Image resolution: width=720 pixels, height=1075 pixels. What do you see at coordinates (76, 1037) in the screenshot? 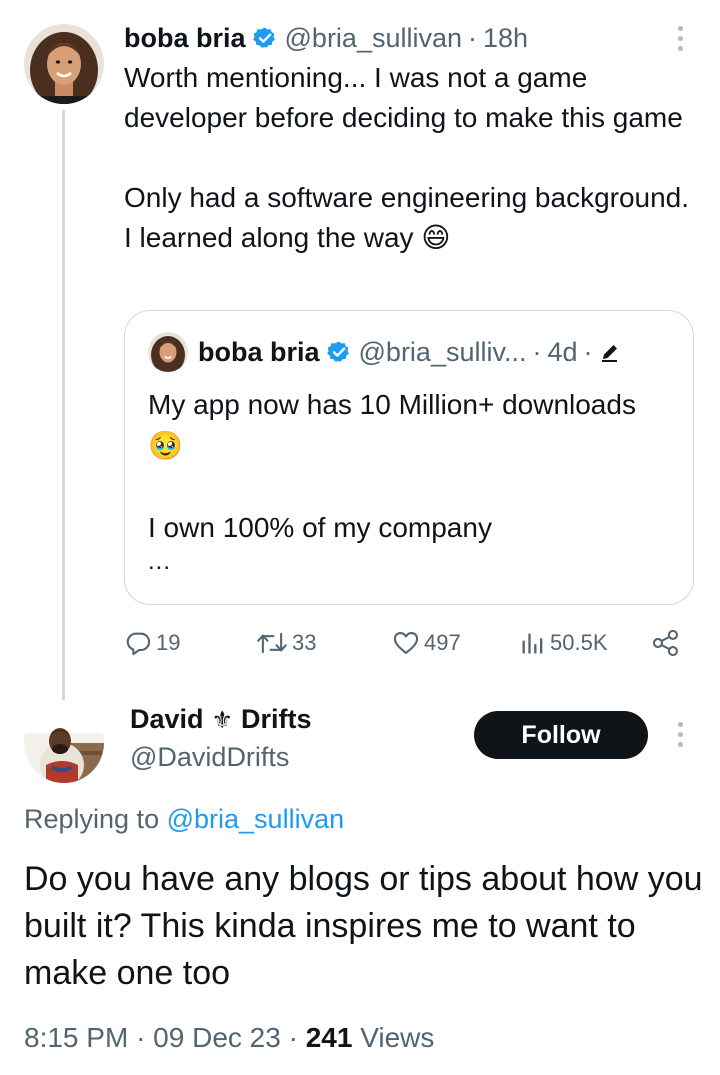
I see `reply-time: 8:15 PM` at bounding box center [76, 1037].